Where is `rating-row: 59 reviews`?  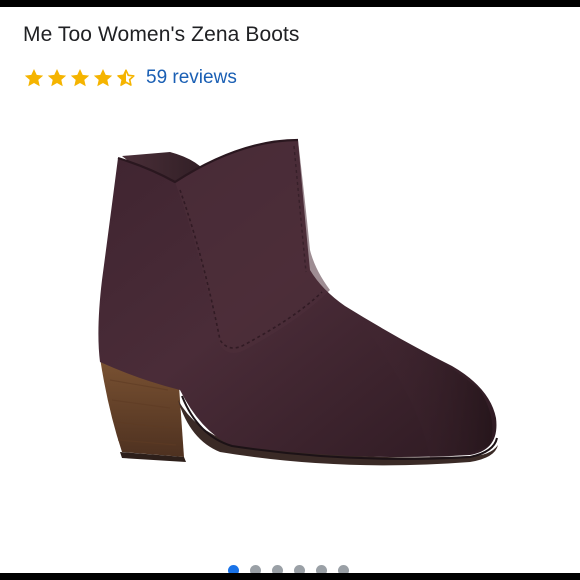 rating-row: 59 reviews is located at coordinates (130, 78).